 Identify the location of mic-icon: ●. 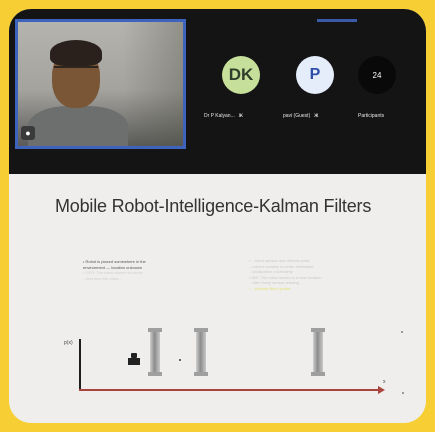
(28, 133).